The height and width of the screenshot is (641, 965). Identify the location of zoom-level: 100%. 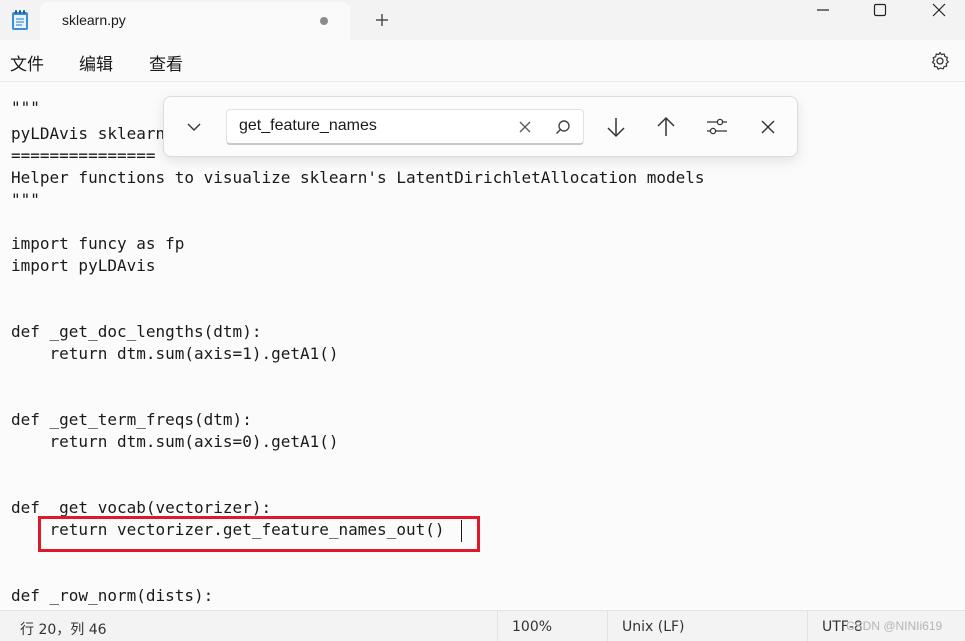
(532, 627).